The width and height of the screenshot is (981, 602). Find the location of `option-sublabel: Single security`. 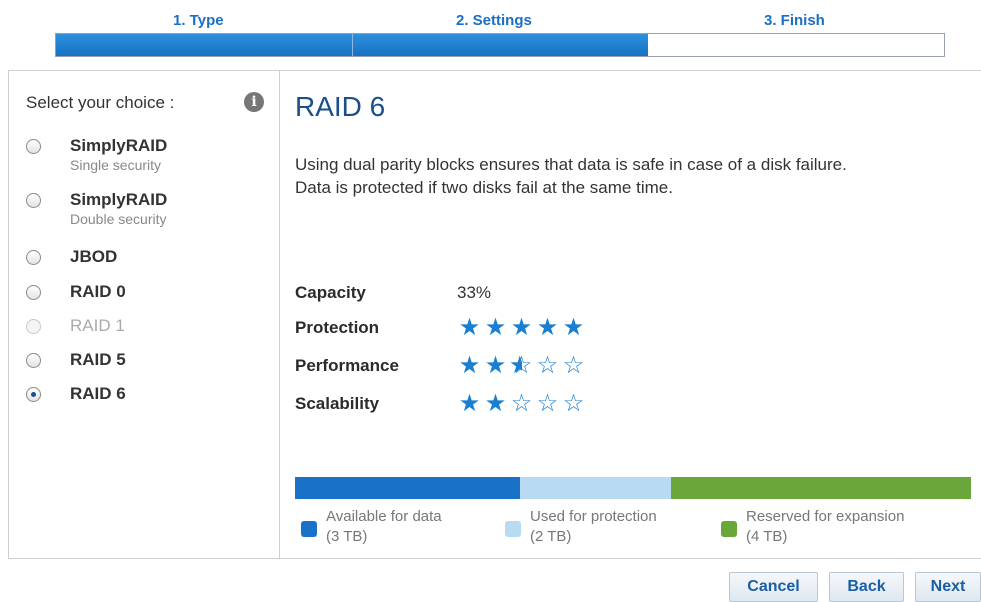

option-sublabel: Single security is located at coordinates (116, 165).